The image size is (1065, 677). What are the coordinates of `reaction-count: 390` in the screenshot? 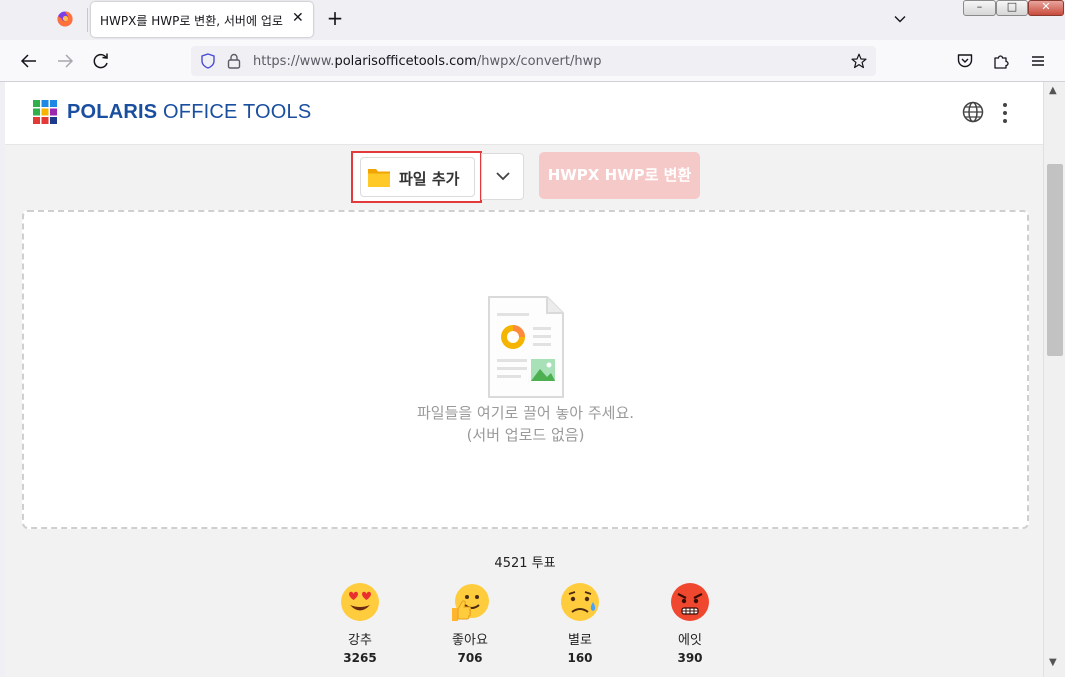 It's located at (690, 658).